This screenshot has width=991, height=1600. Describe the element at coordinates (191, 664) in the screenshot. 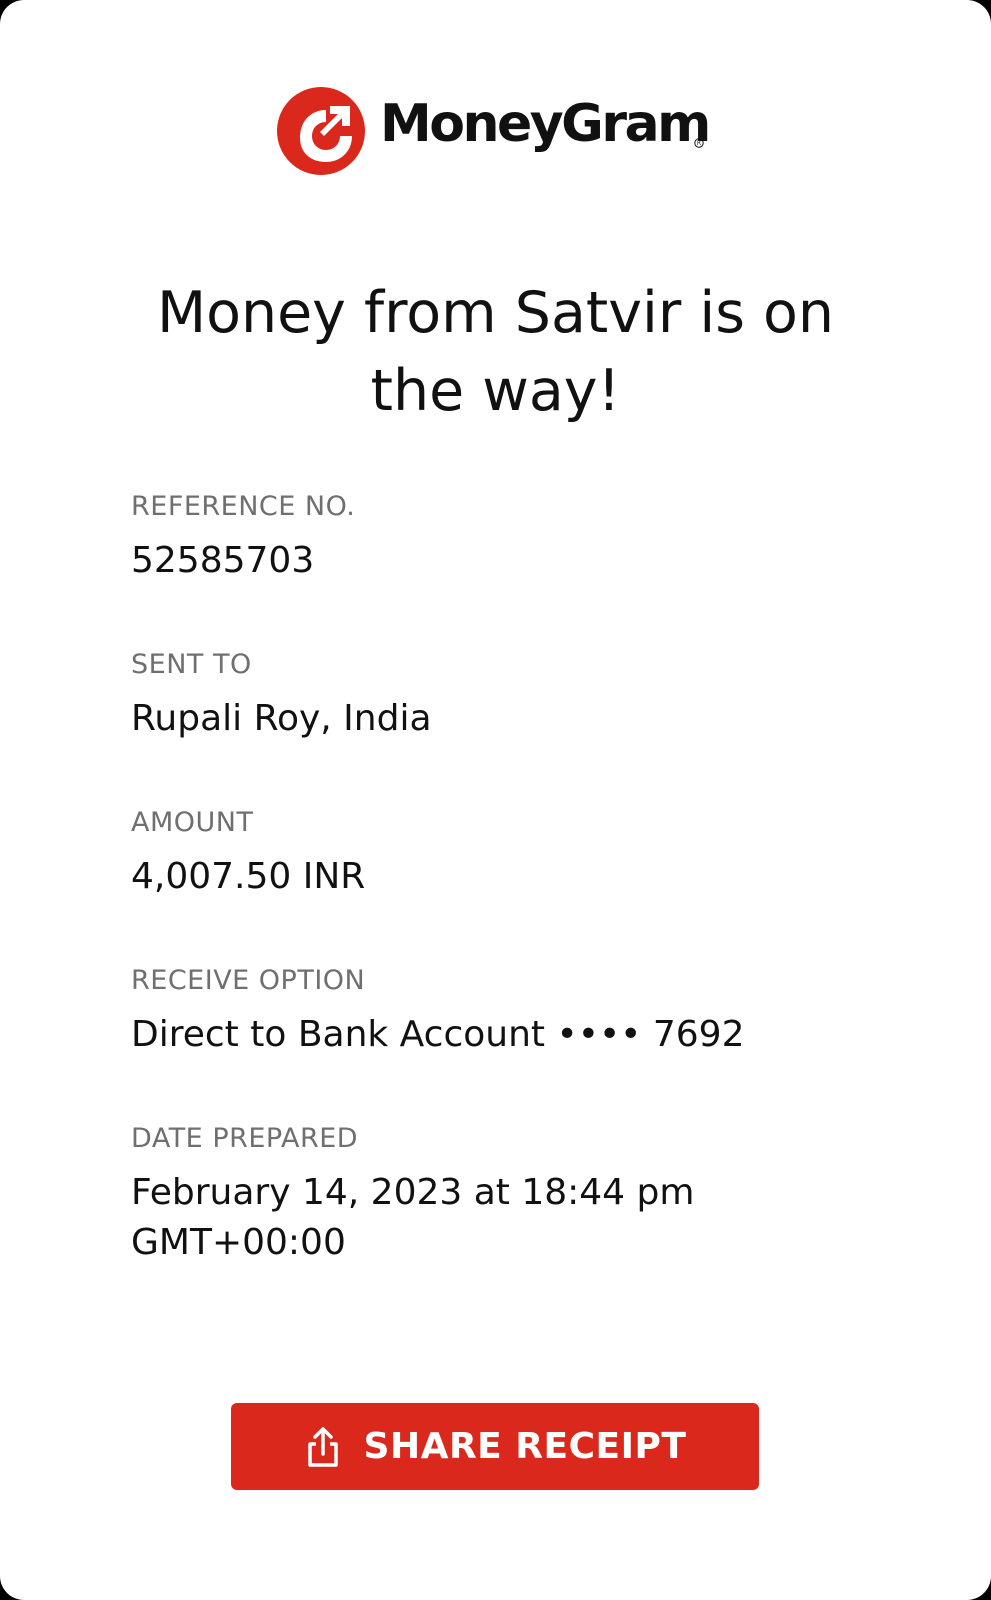

I see `sent-to-label: SENT TO` at that location.